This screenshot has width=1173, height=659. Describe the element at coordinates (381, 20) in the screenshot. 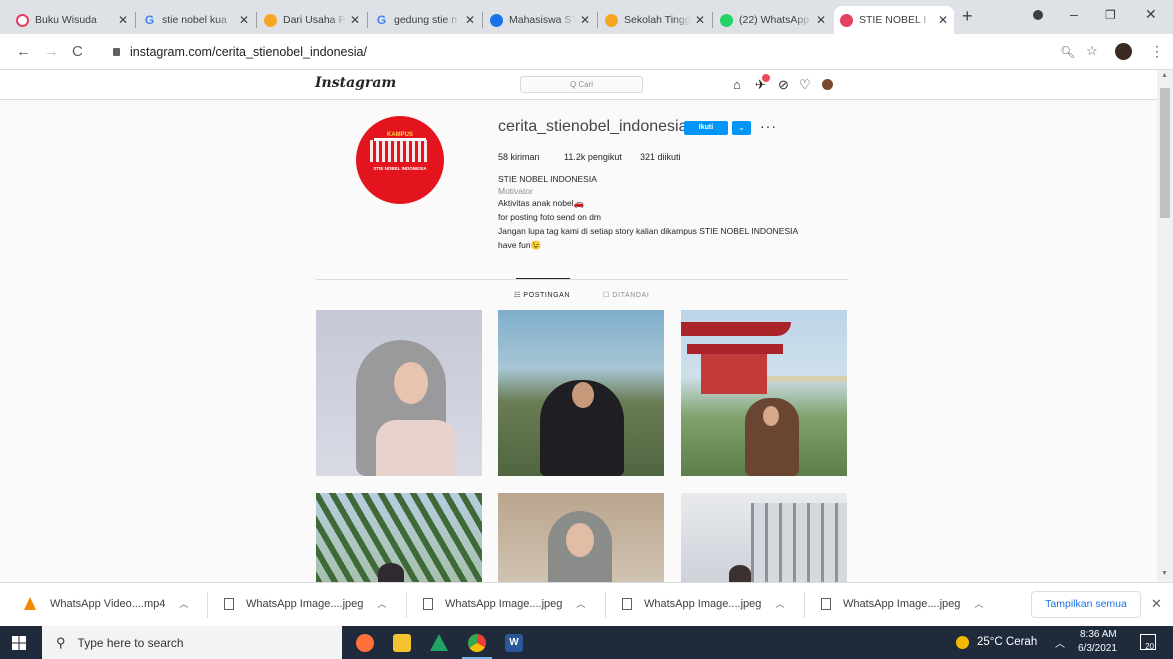

I see `google-icon: G` at that location.